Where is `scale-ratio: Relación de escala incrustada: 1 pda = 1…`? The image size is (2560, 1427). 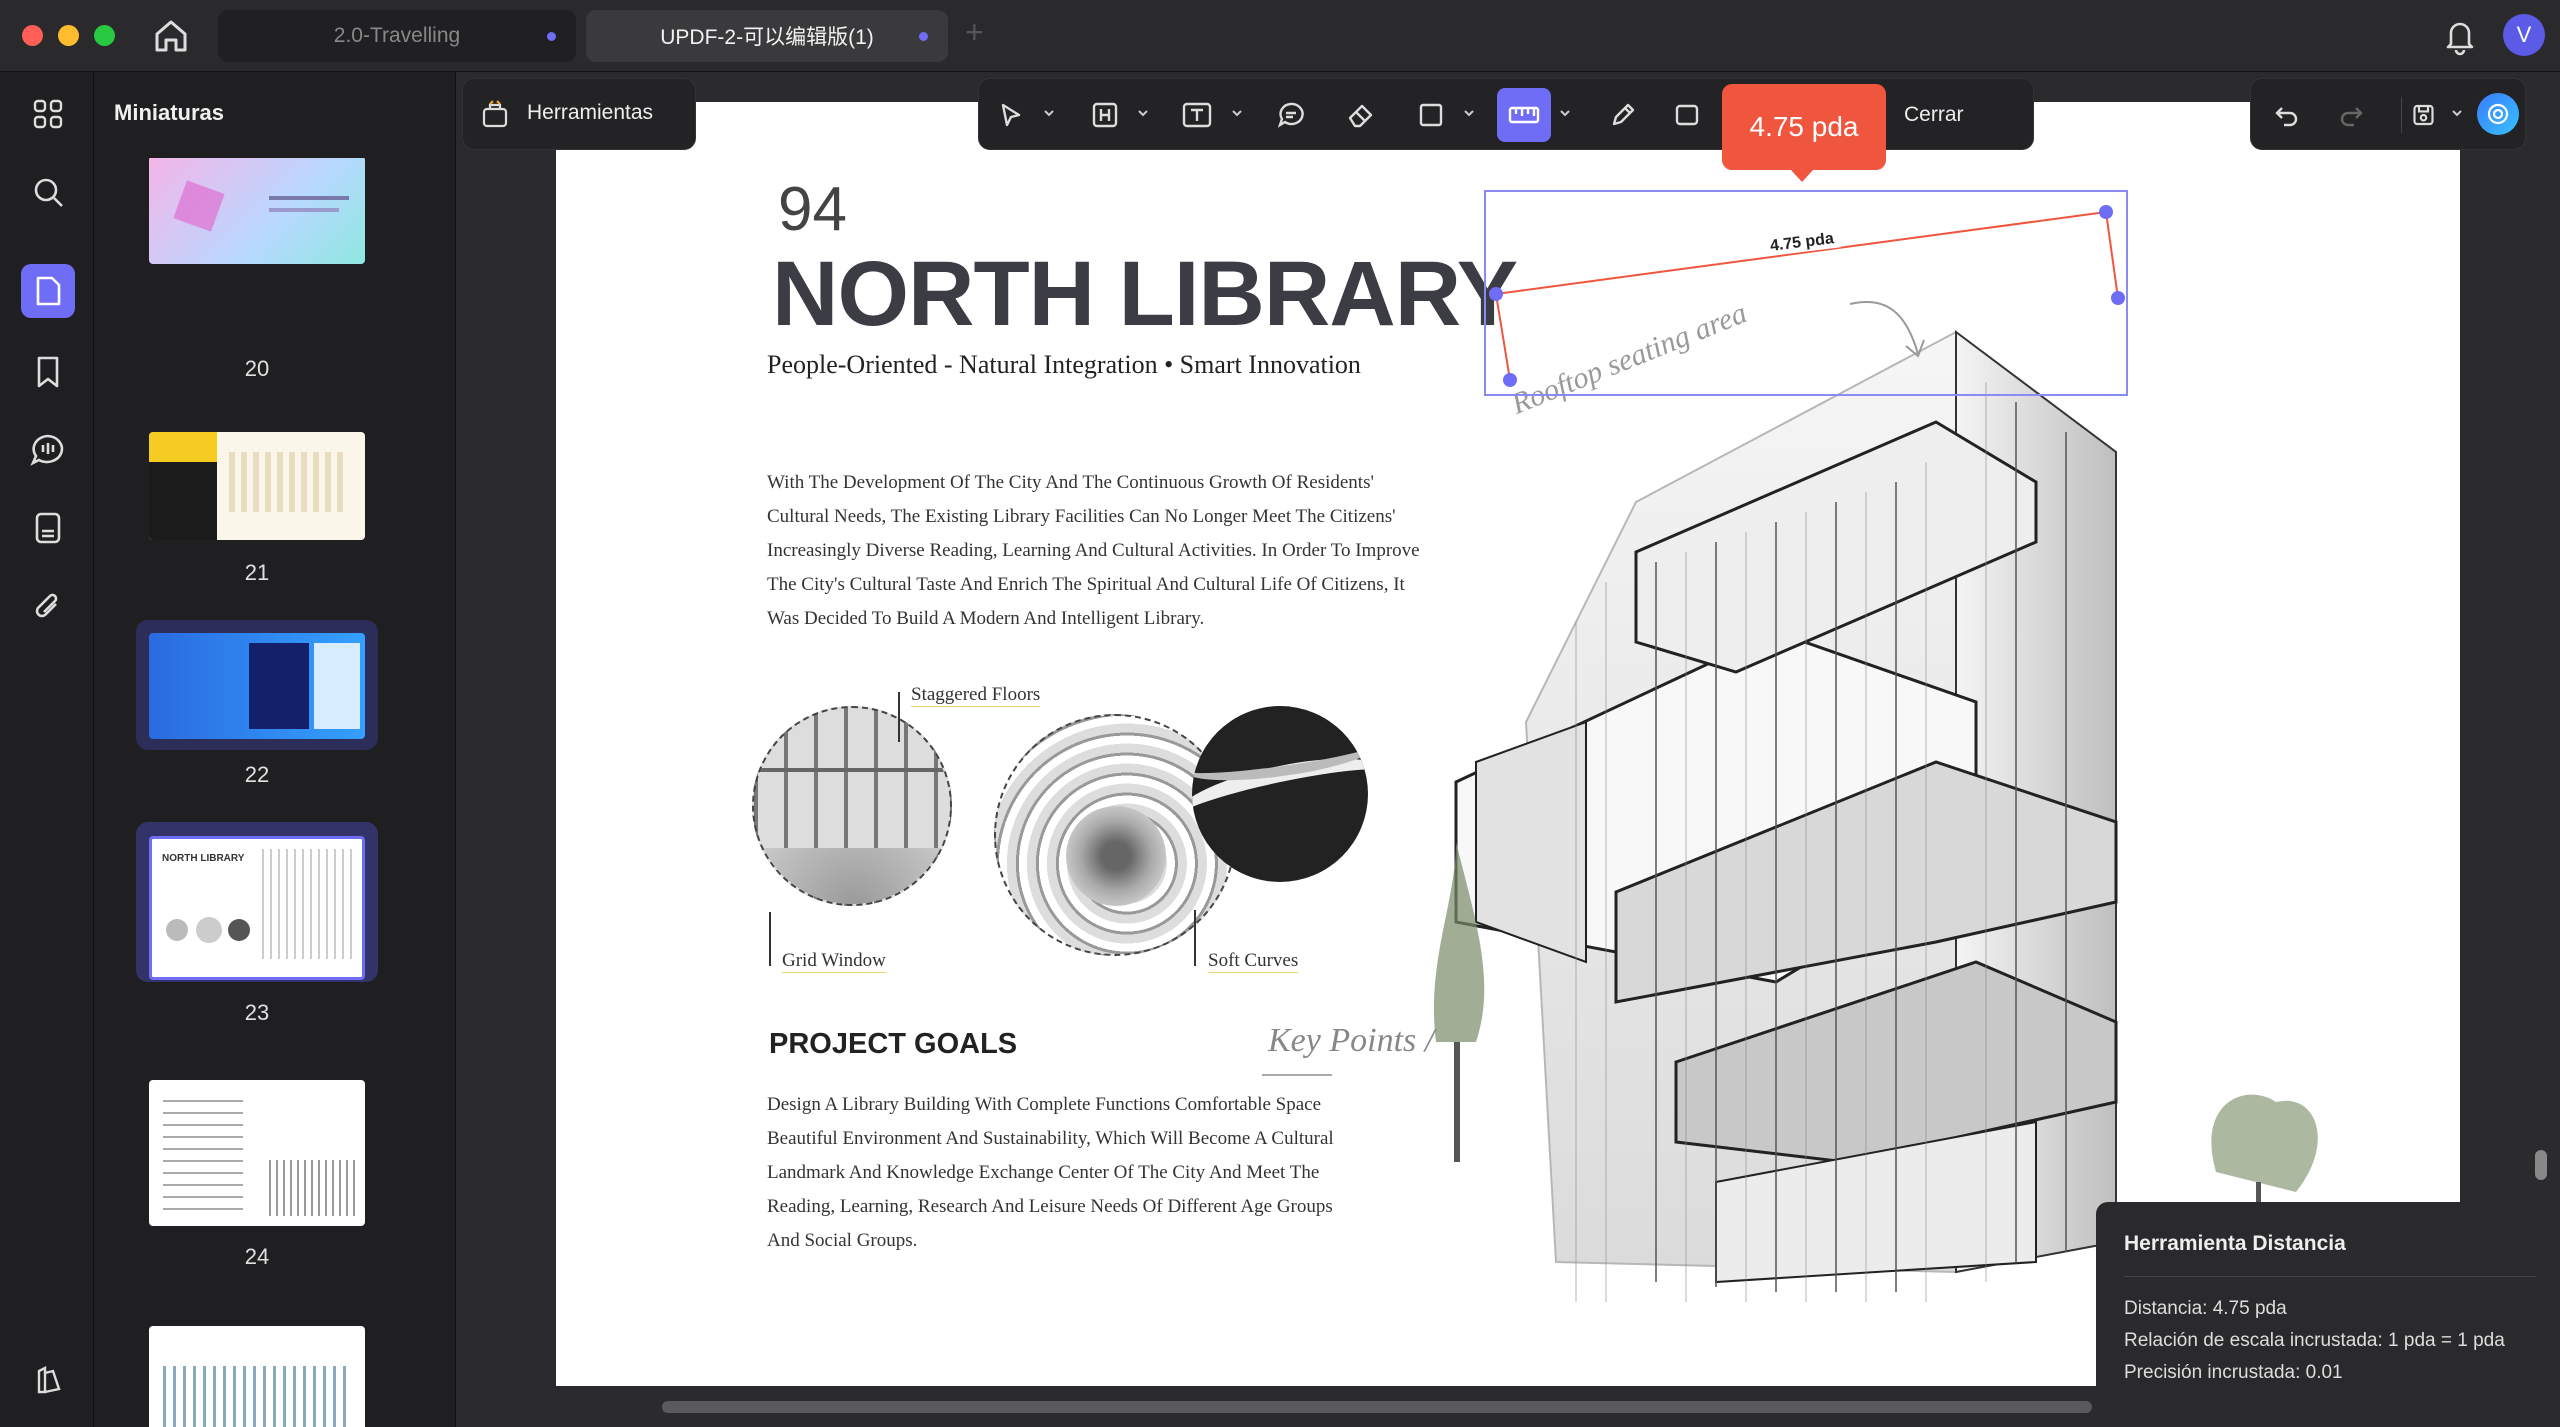 scale-ratio: Relación de escala incrustada: 1 pda = 1… is located at coordinates (2314, 1340).